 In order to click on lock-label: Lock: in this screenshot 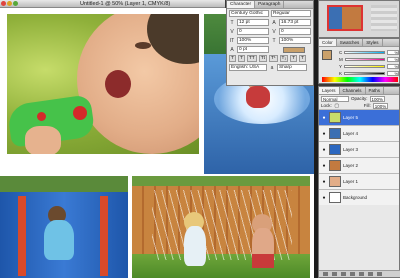, I will do `click(326, 105)`.